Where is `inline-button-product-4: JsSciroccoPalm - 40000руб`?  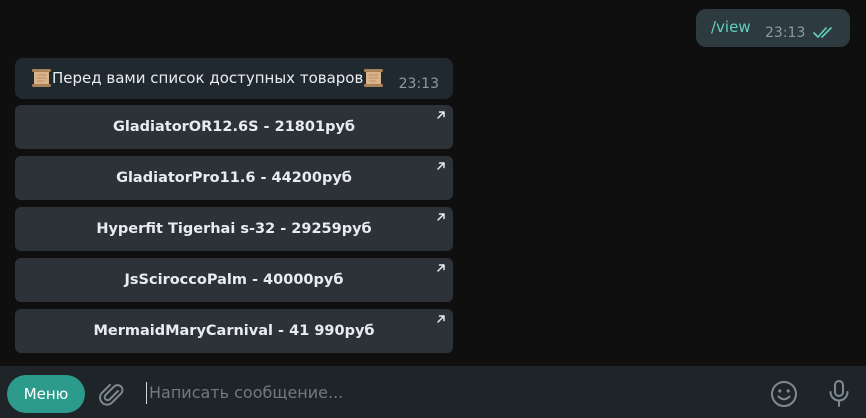 inline-button-product-4: JsSciroccoPalm - 40000руб is located at coordinates (234, 280).